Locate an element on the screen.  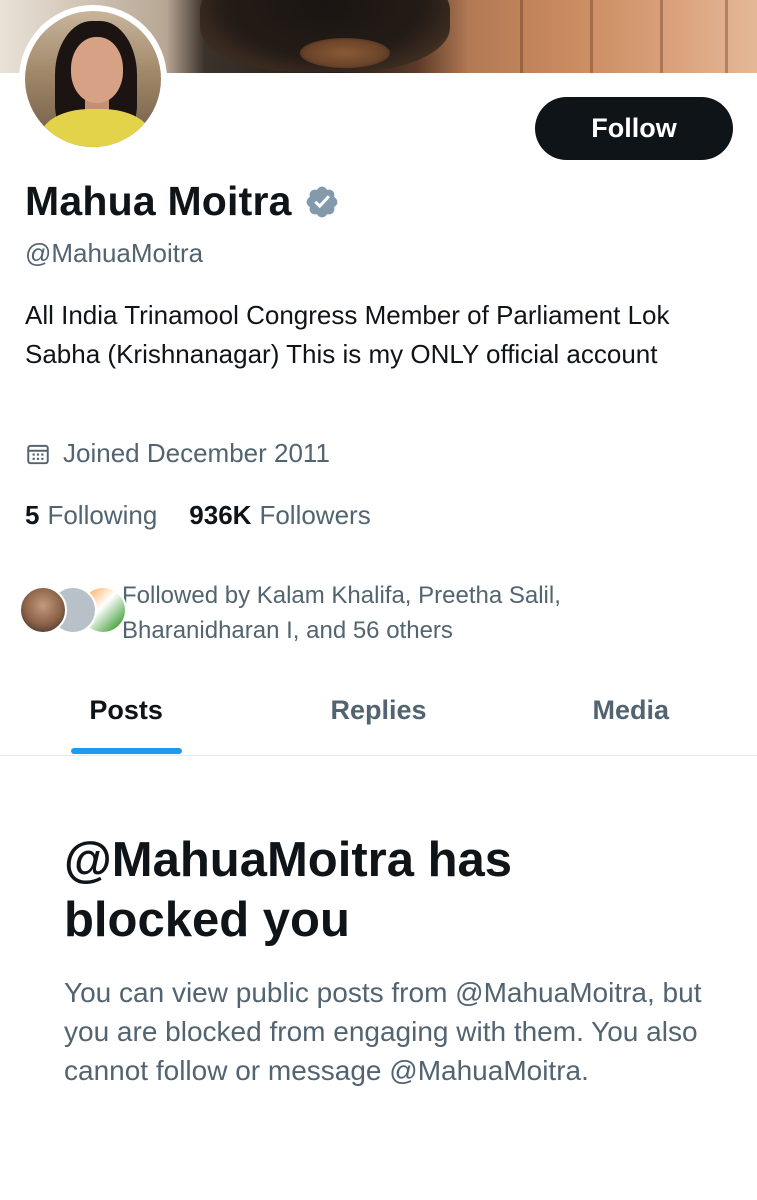
follower-avatar is located at coordinates (43, 610).